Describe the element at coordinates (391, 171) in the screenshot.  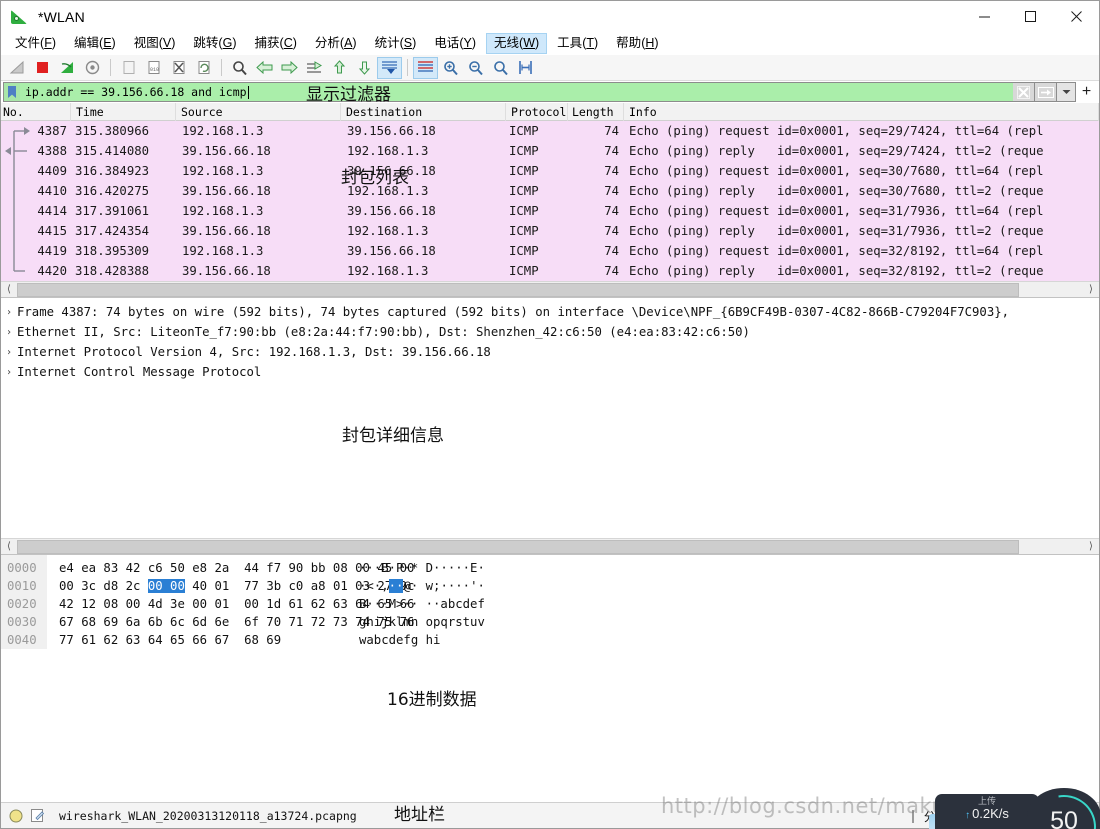
I see `cell-destination: 39.156.66.18` at that location.